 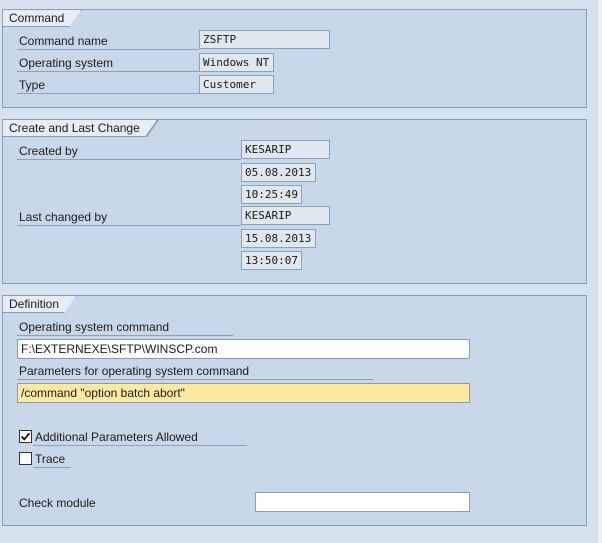 I want to click on params-input: /command "option batch abort", so click(x=243, y=393).